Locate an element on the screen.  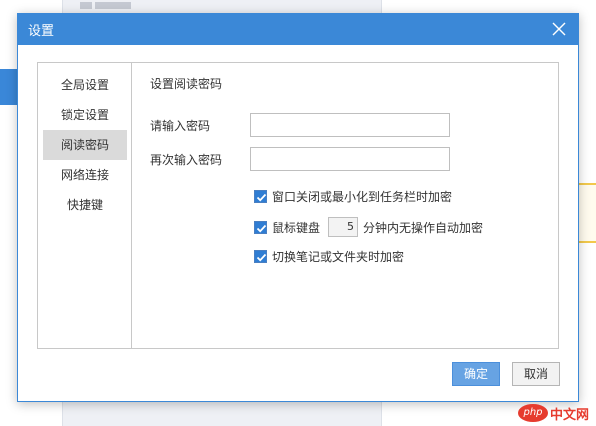
confirm-password-row: 再次输入密码 is located at coordinates (300, 159).